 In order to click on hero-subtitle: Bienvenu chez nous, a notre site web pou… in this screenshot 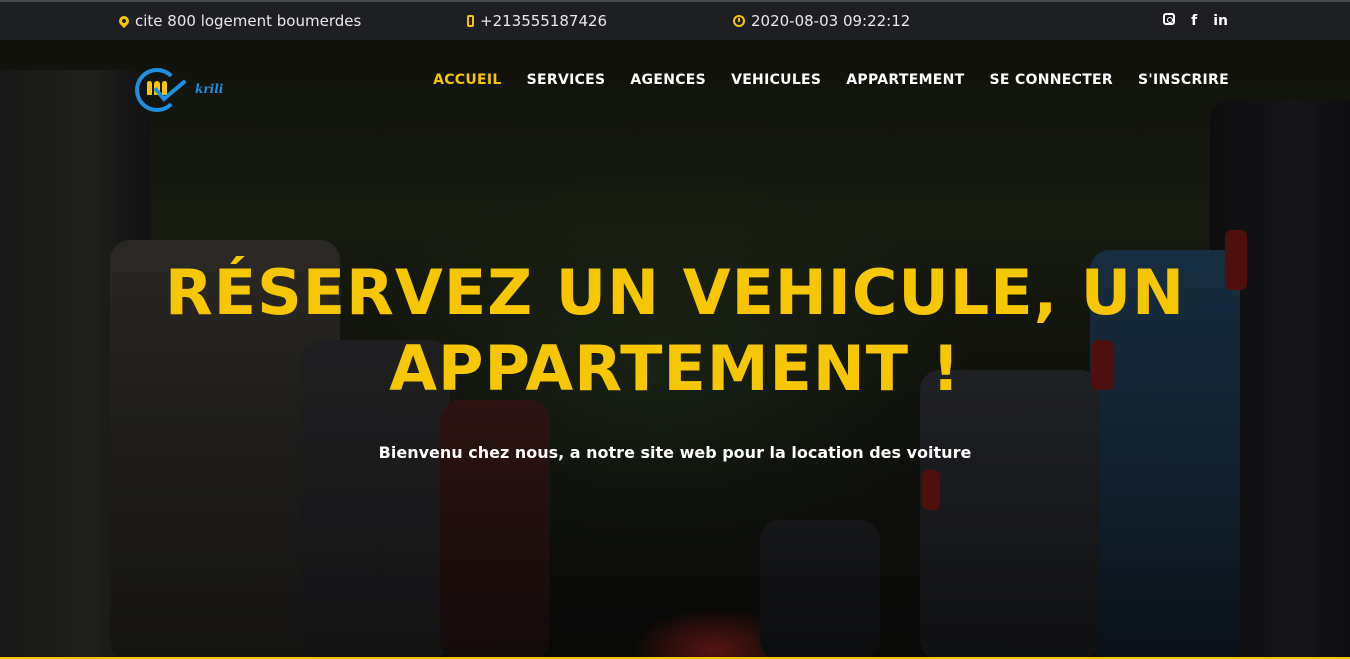, I will do `click(675, 452)`.